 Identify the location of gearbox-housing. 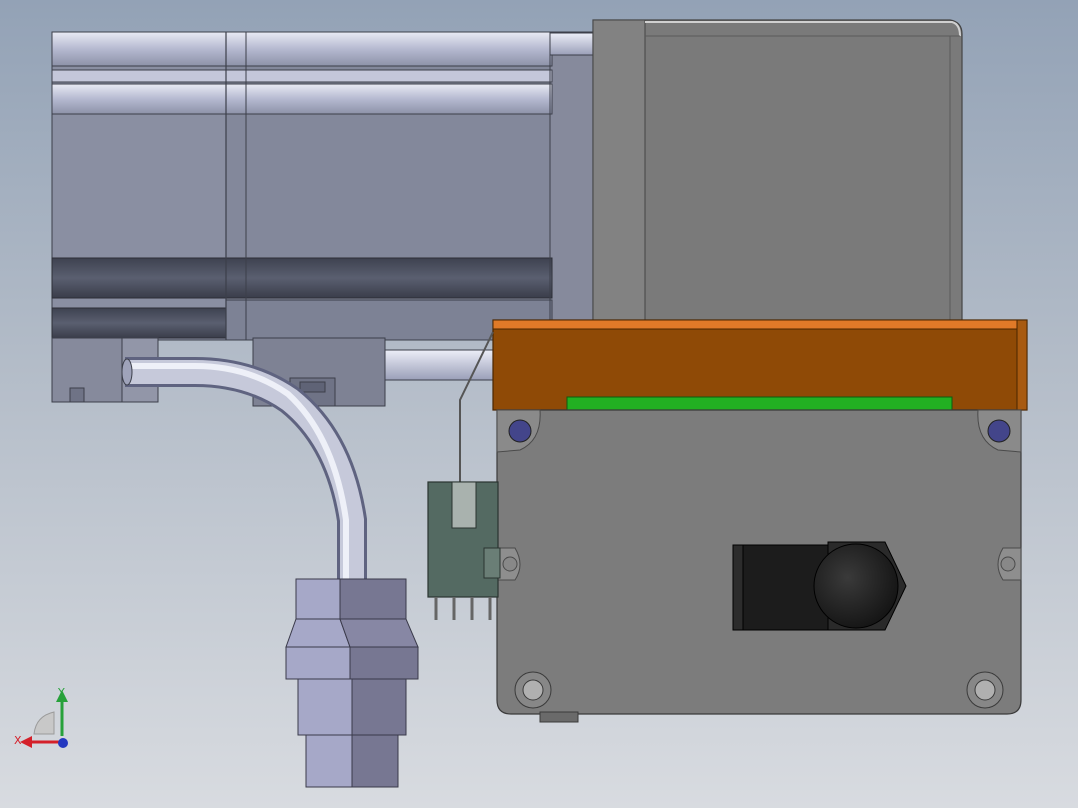
(777, 172).